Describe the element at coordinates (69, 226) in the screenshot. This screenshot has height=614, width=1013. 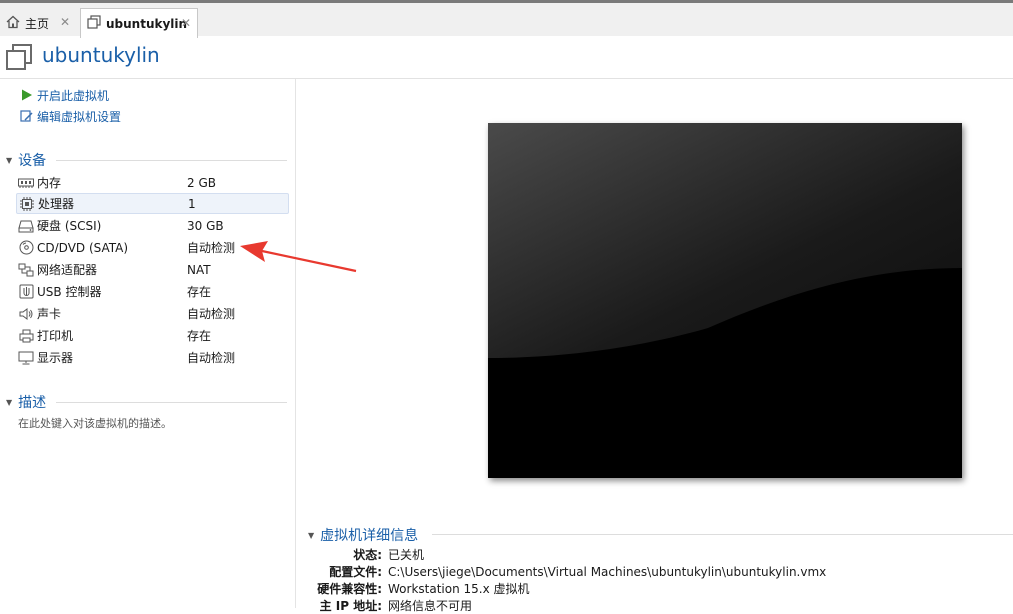
I see `device-name: 硬盘 (SCSI)` at that location.